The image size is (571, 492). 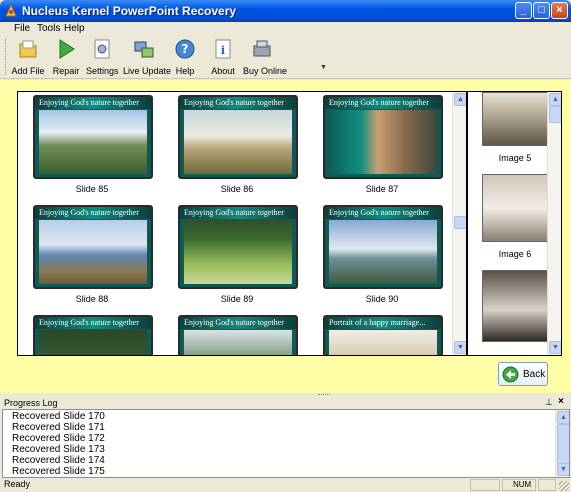 What do you see at coordinates (549, 402) in the screenshot?
I see `pin-icon: ⊥` at bounding box center [549, 402].